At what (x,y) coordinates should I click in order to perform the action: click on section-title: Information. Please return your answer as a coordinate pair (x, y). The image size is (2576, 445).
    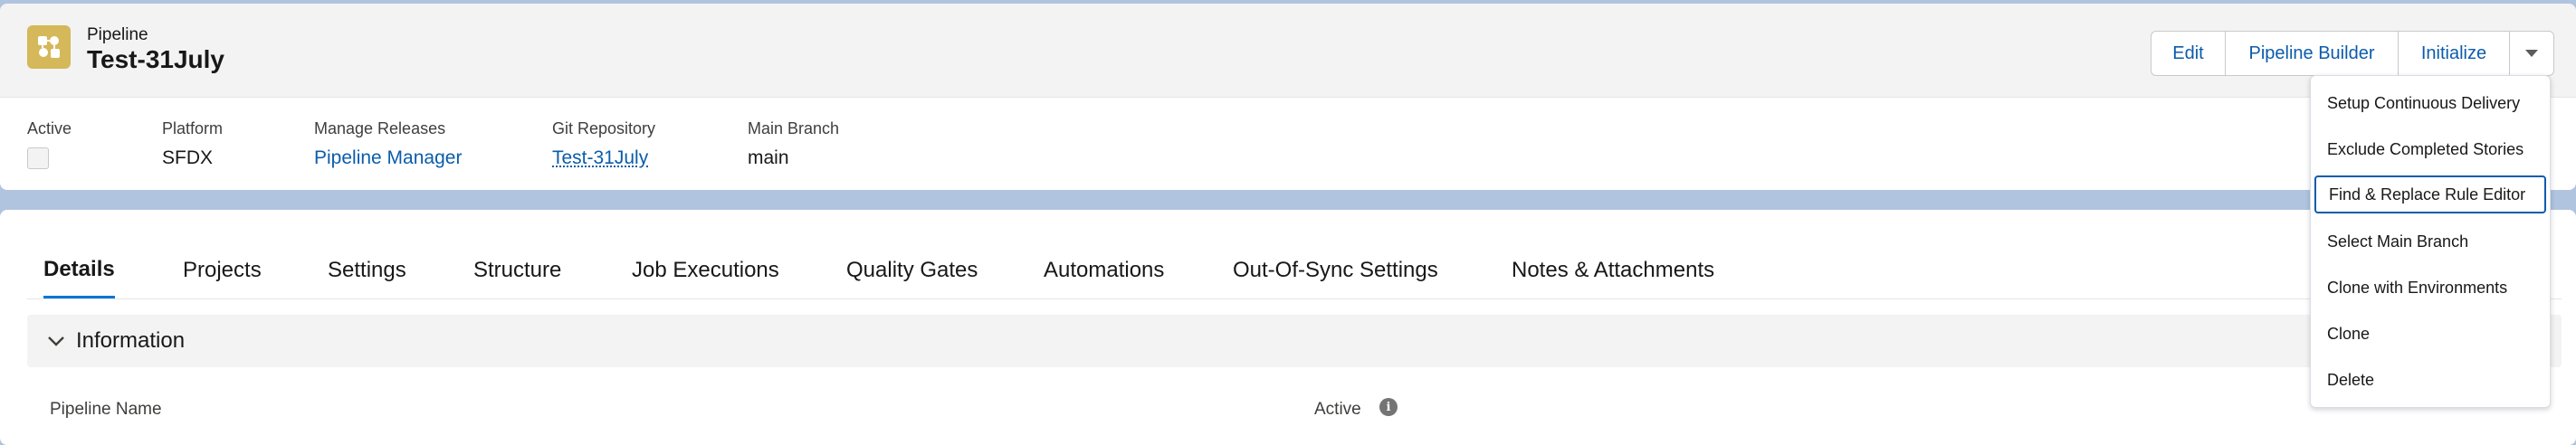
    Looking at the image, I should click on (130, 341).